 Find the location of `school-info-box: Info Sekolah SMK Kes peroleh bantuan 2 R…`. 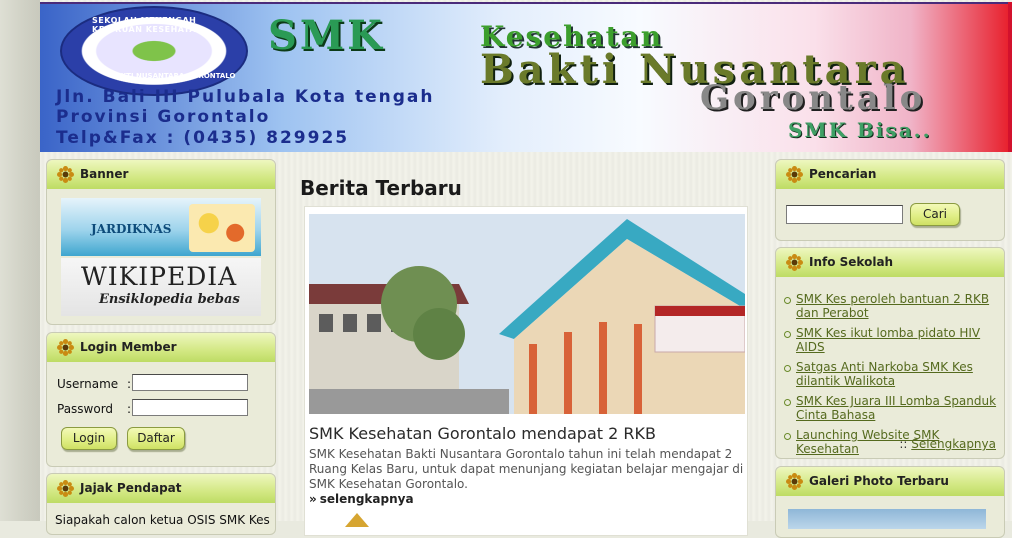

school-info-box: Info Sekolah SMK Kes peroleh bantuan 2 R… is located at coordinates (890, 353).